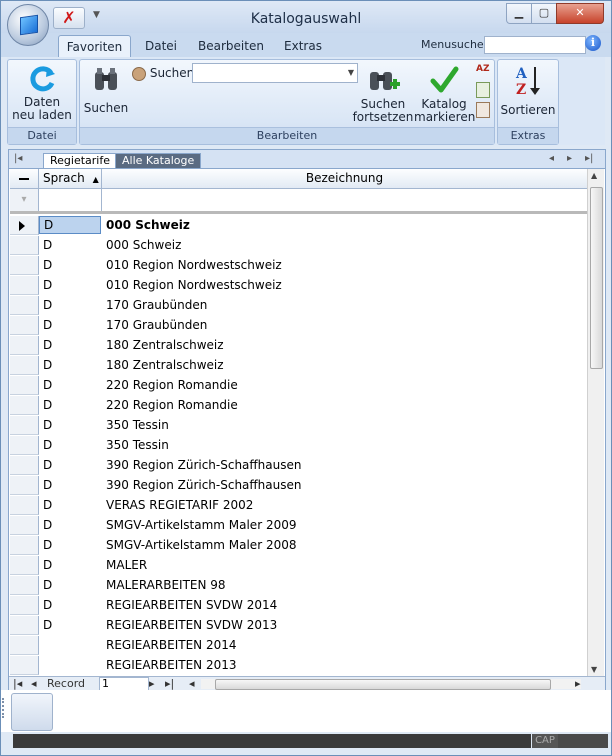 This screenshot has height=756, width=612. What do you see at coordinates (32, 712) in the screenshot?
I see `panel-toggle-button` at bounding box center [32, 712].